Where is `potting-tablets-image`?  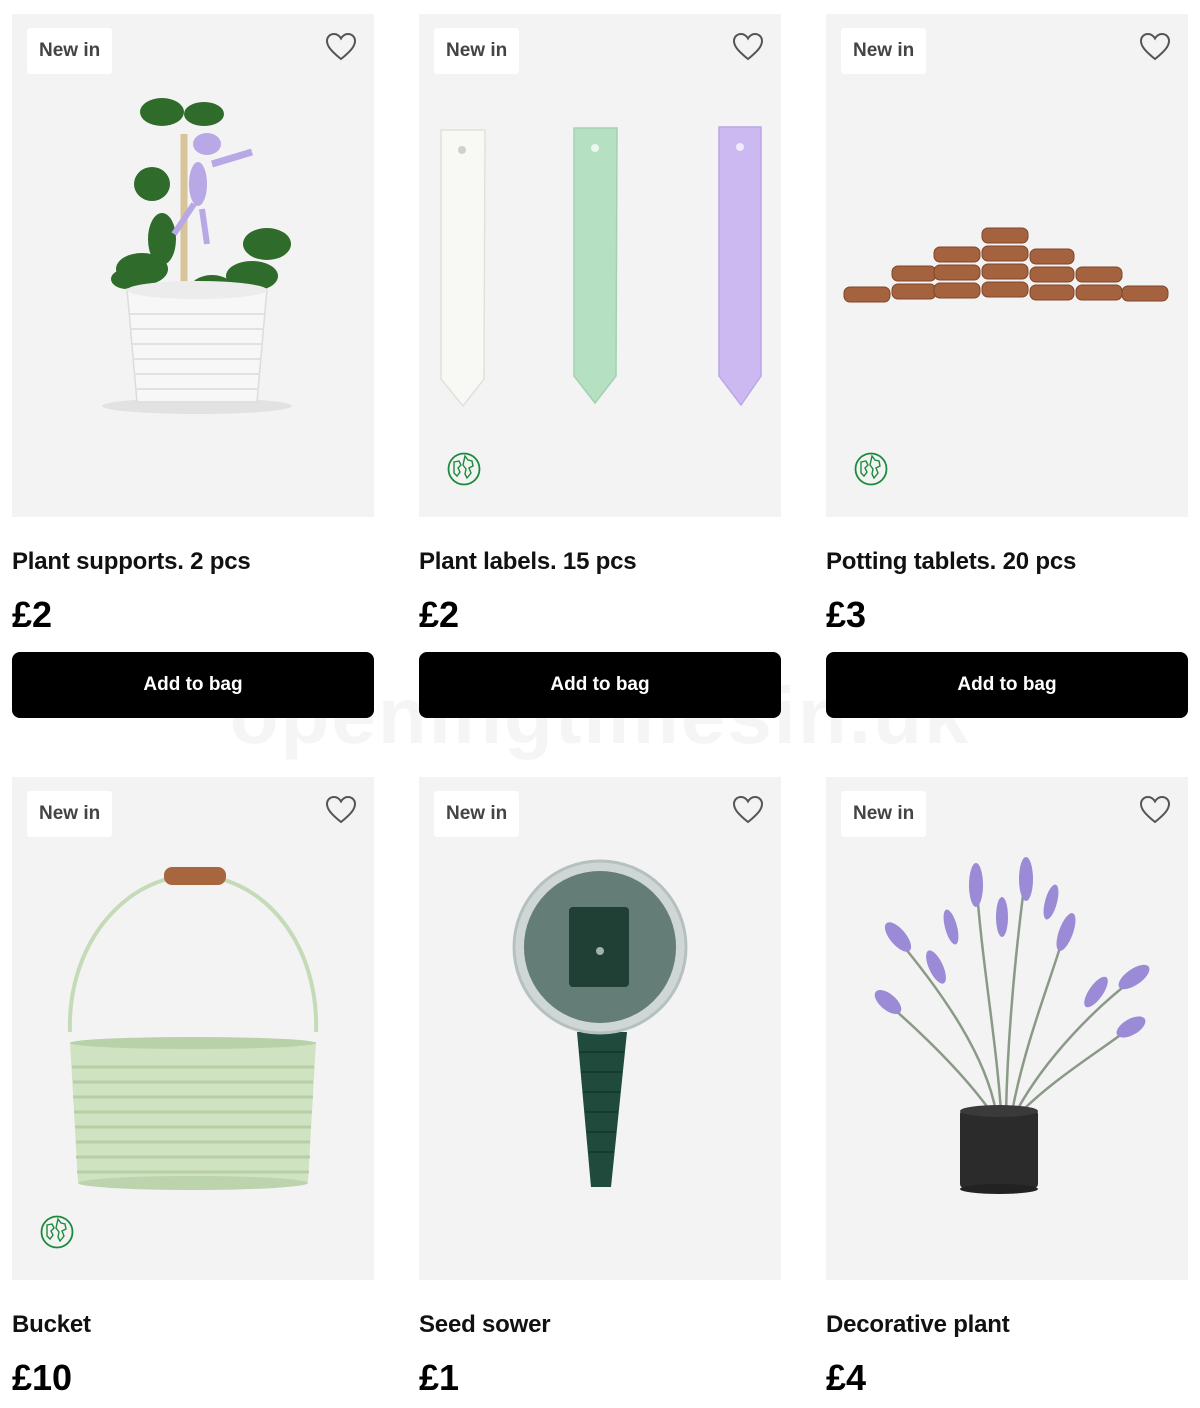
potting-tablets-image is located at coordinates (1006, 265).